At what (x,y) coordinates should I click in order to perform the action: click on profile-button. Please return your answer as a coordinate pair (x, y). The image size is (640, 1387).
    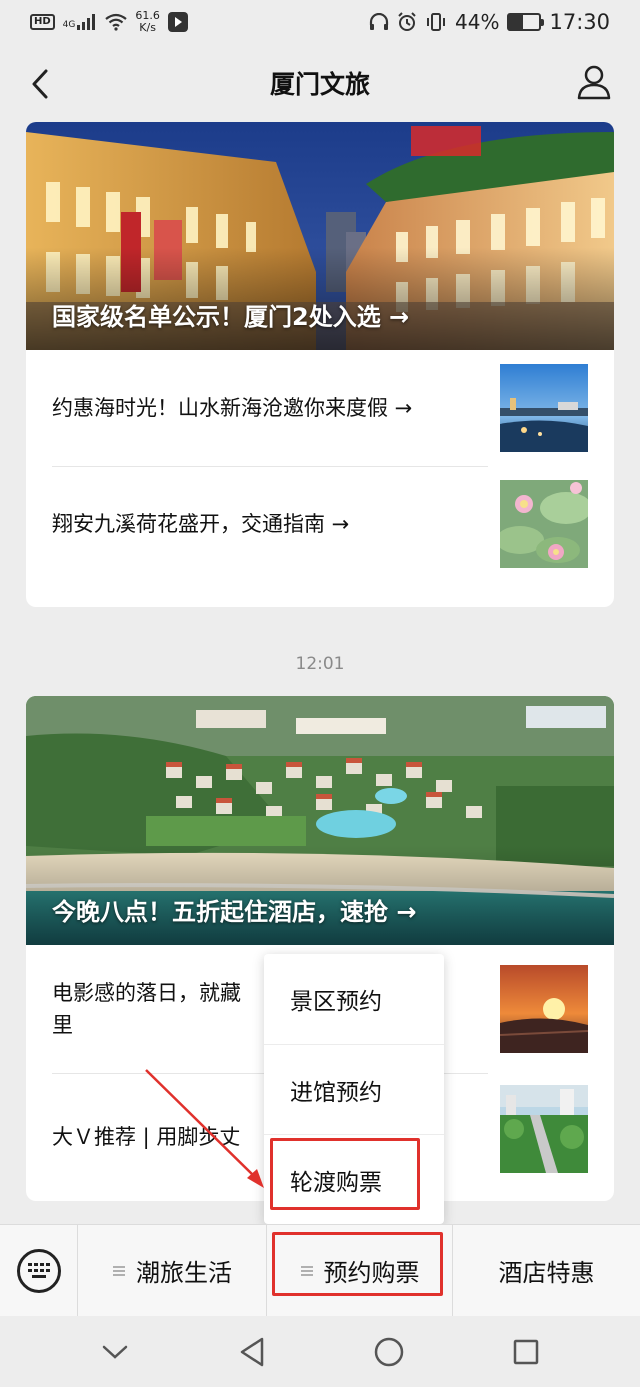
    Looking at the image, I should click on (596, 84).